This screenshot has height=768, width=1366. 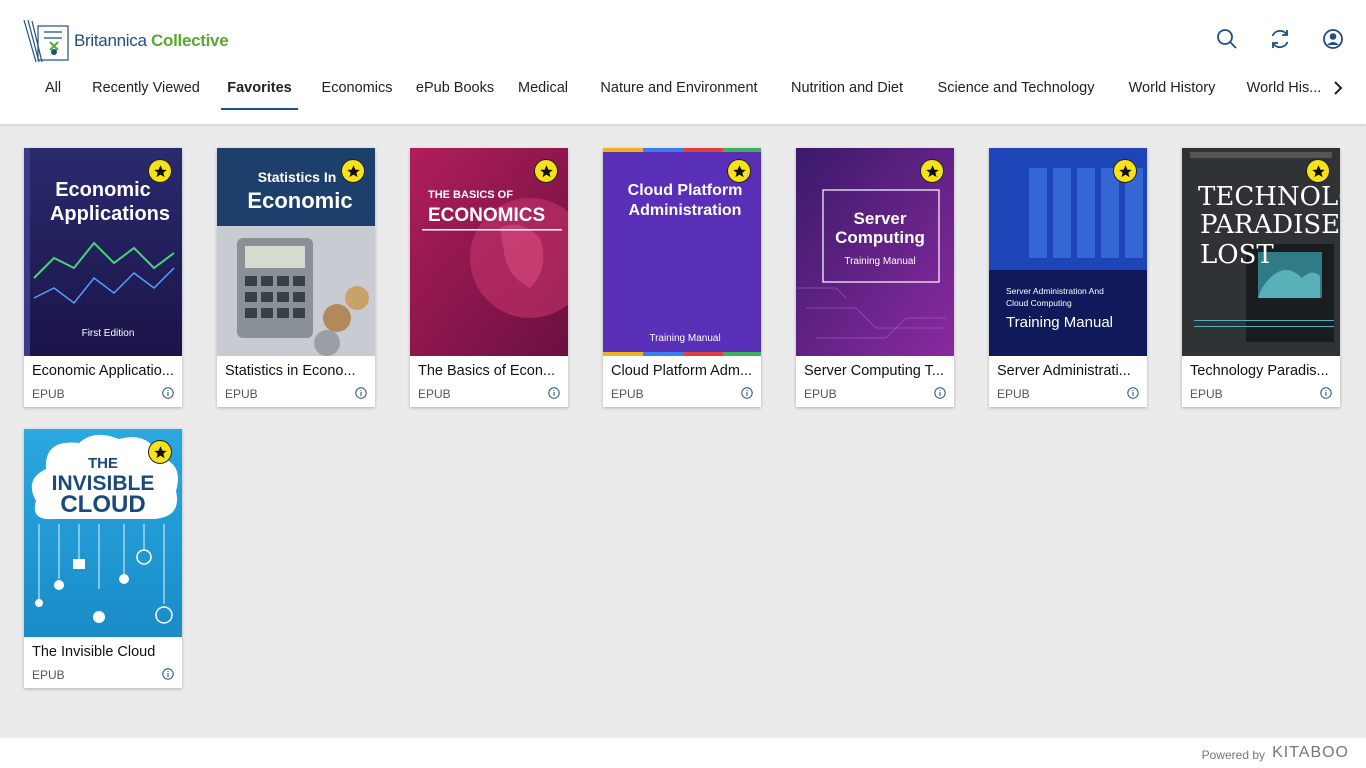 What do you see at coordinates (1269, 197) in the screenshot?
I see `cover-line1: TECHNOLOGY` at bounding box center [1269, 197].